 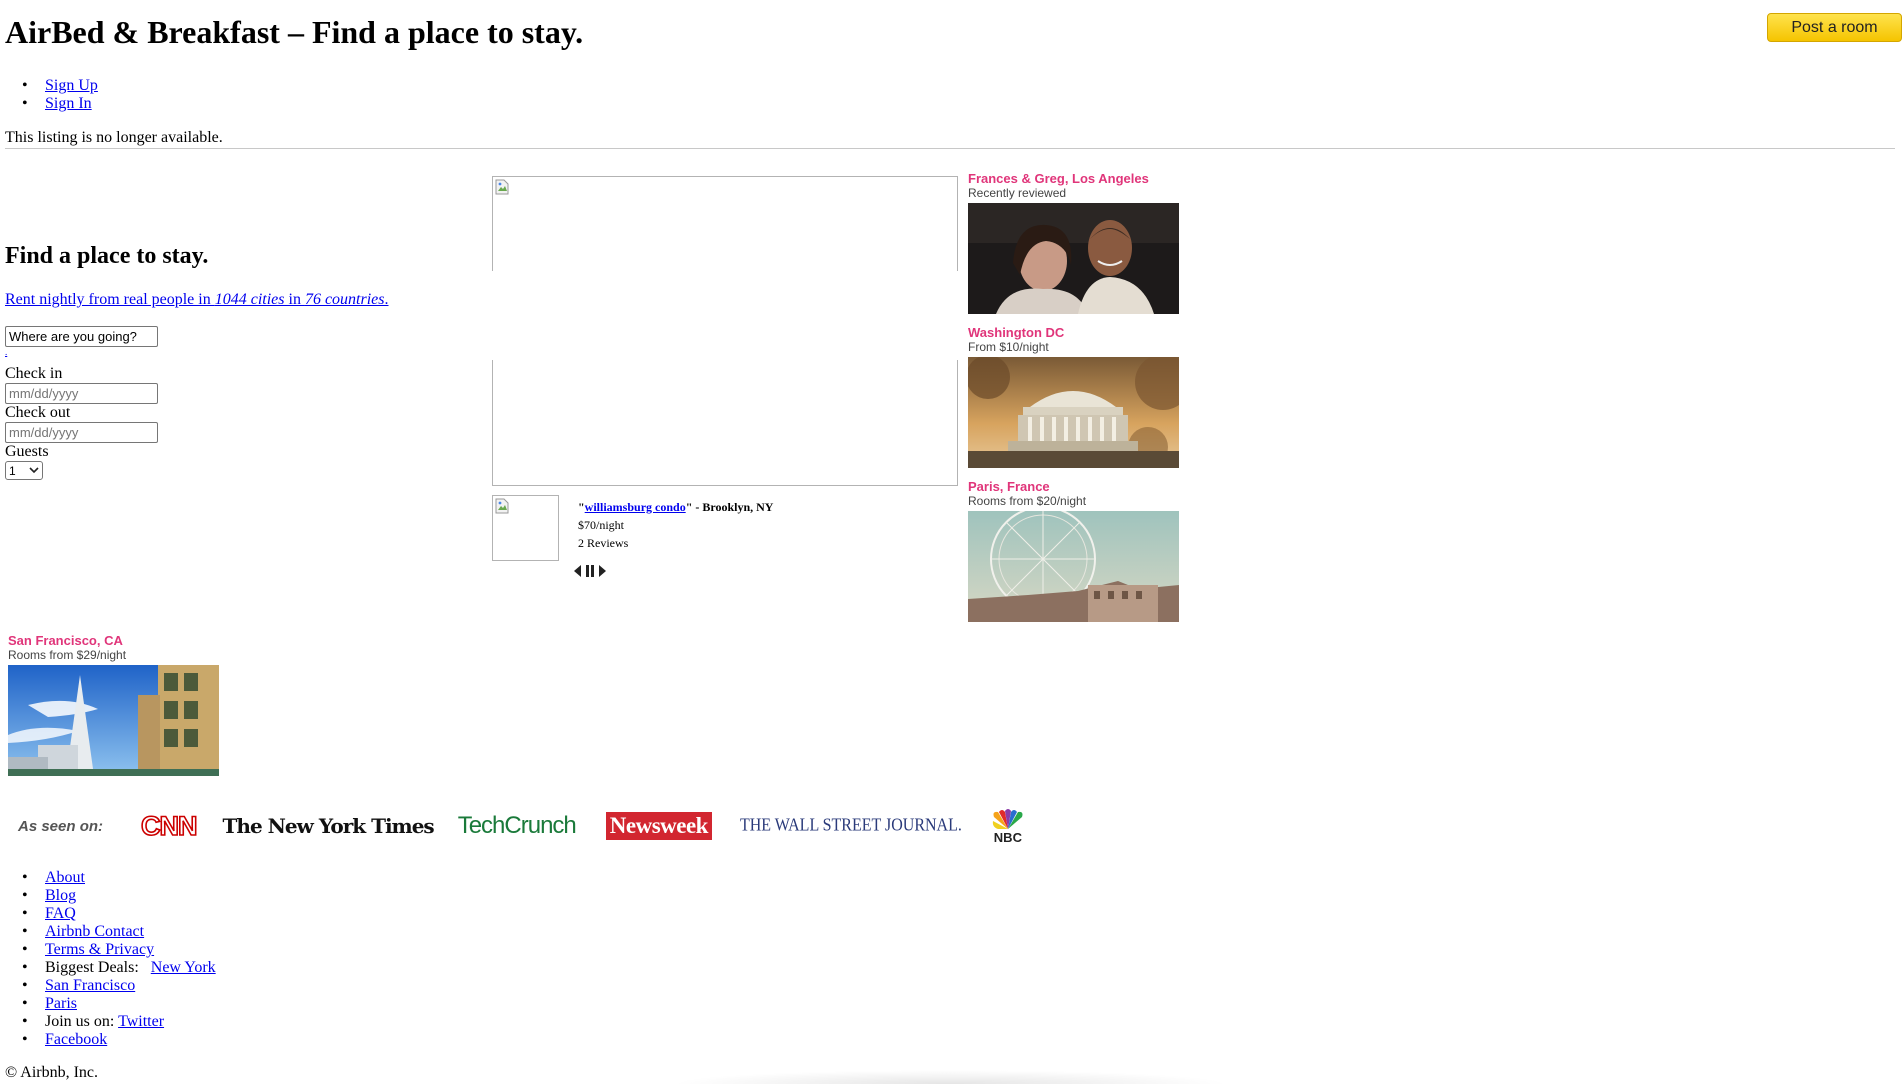 I want to click on featured-listing-title: "williamsburg condo" - Brooklyn, NY, so click(x=675, y=507).